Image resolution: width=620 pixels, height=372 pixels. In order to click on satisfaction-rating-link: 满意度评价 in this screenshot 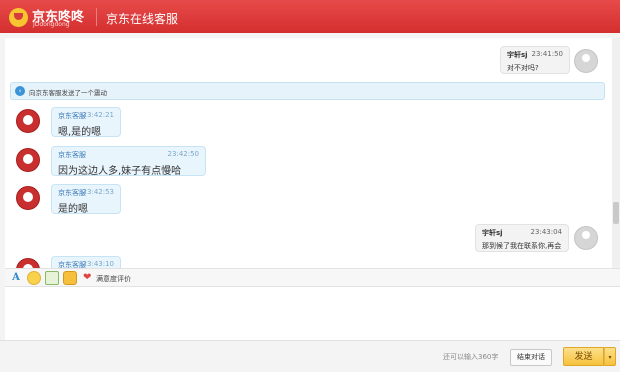, I will do `click(113, 279)`.